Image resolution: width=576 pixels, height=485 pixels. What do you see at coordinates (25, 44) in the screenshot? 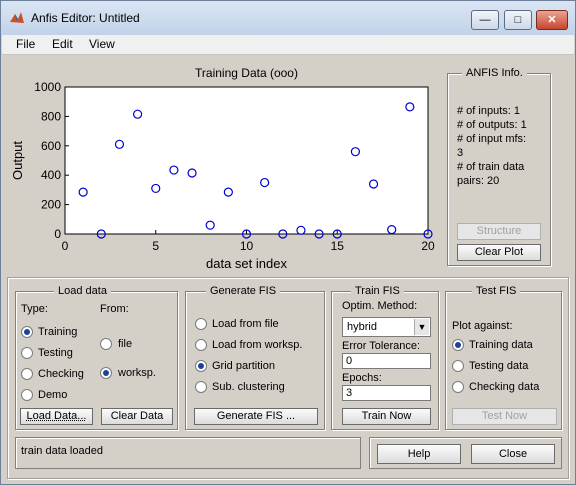
I see `menu-file: File` at bounding box center [25, 44].